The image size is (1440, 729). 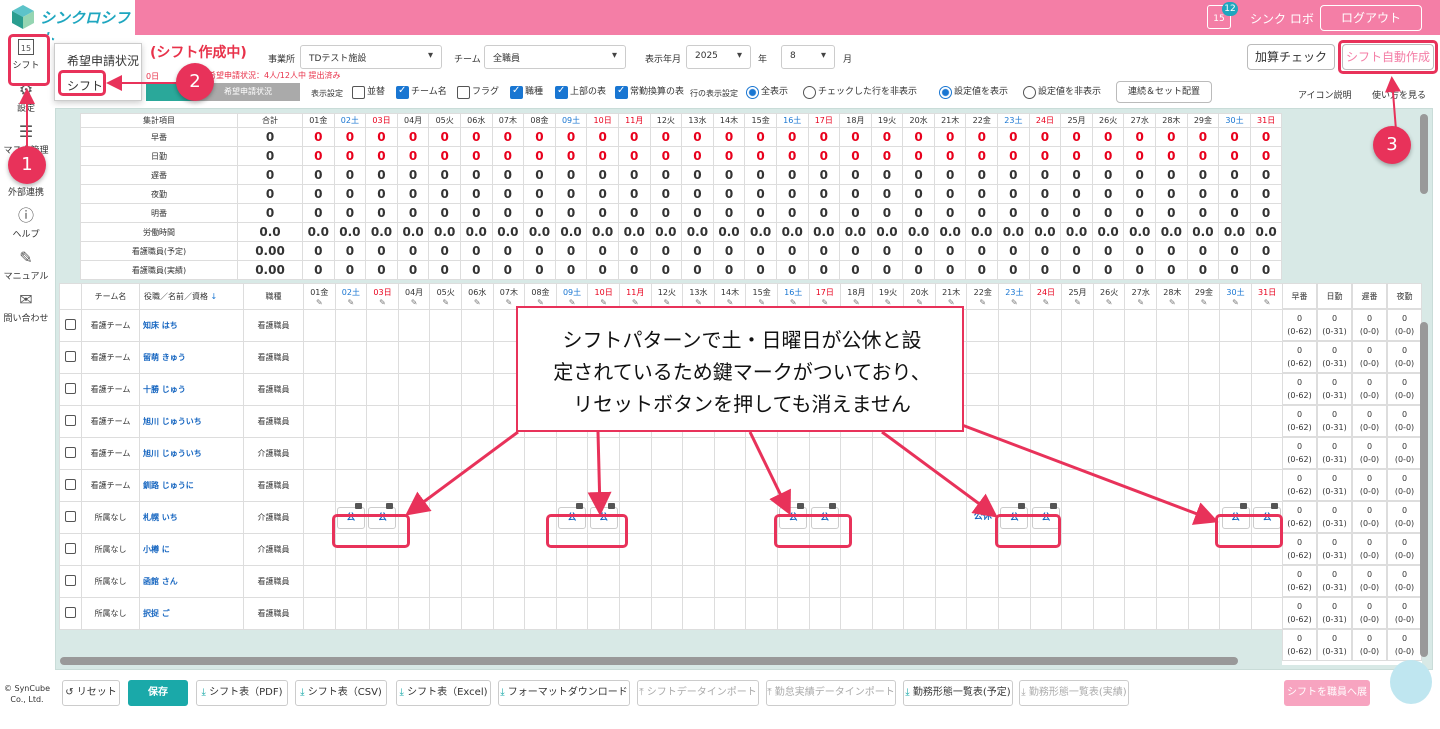 I want to click on shift-cell: 公休, so click(x=983, y=517).